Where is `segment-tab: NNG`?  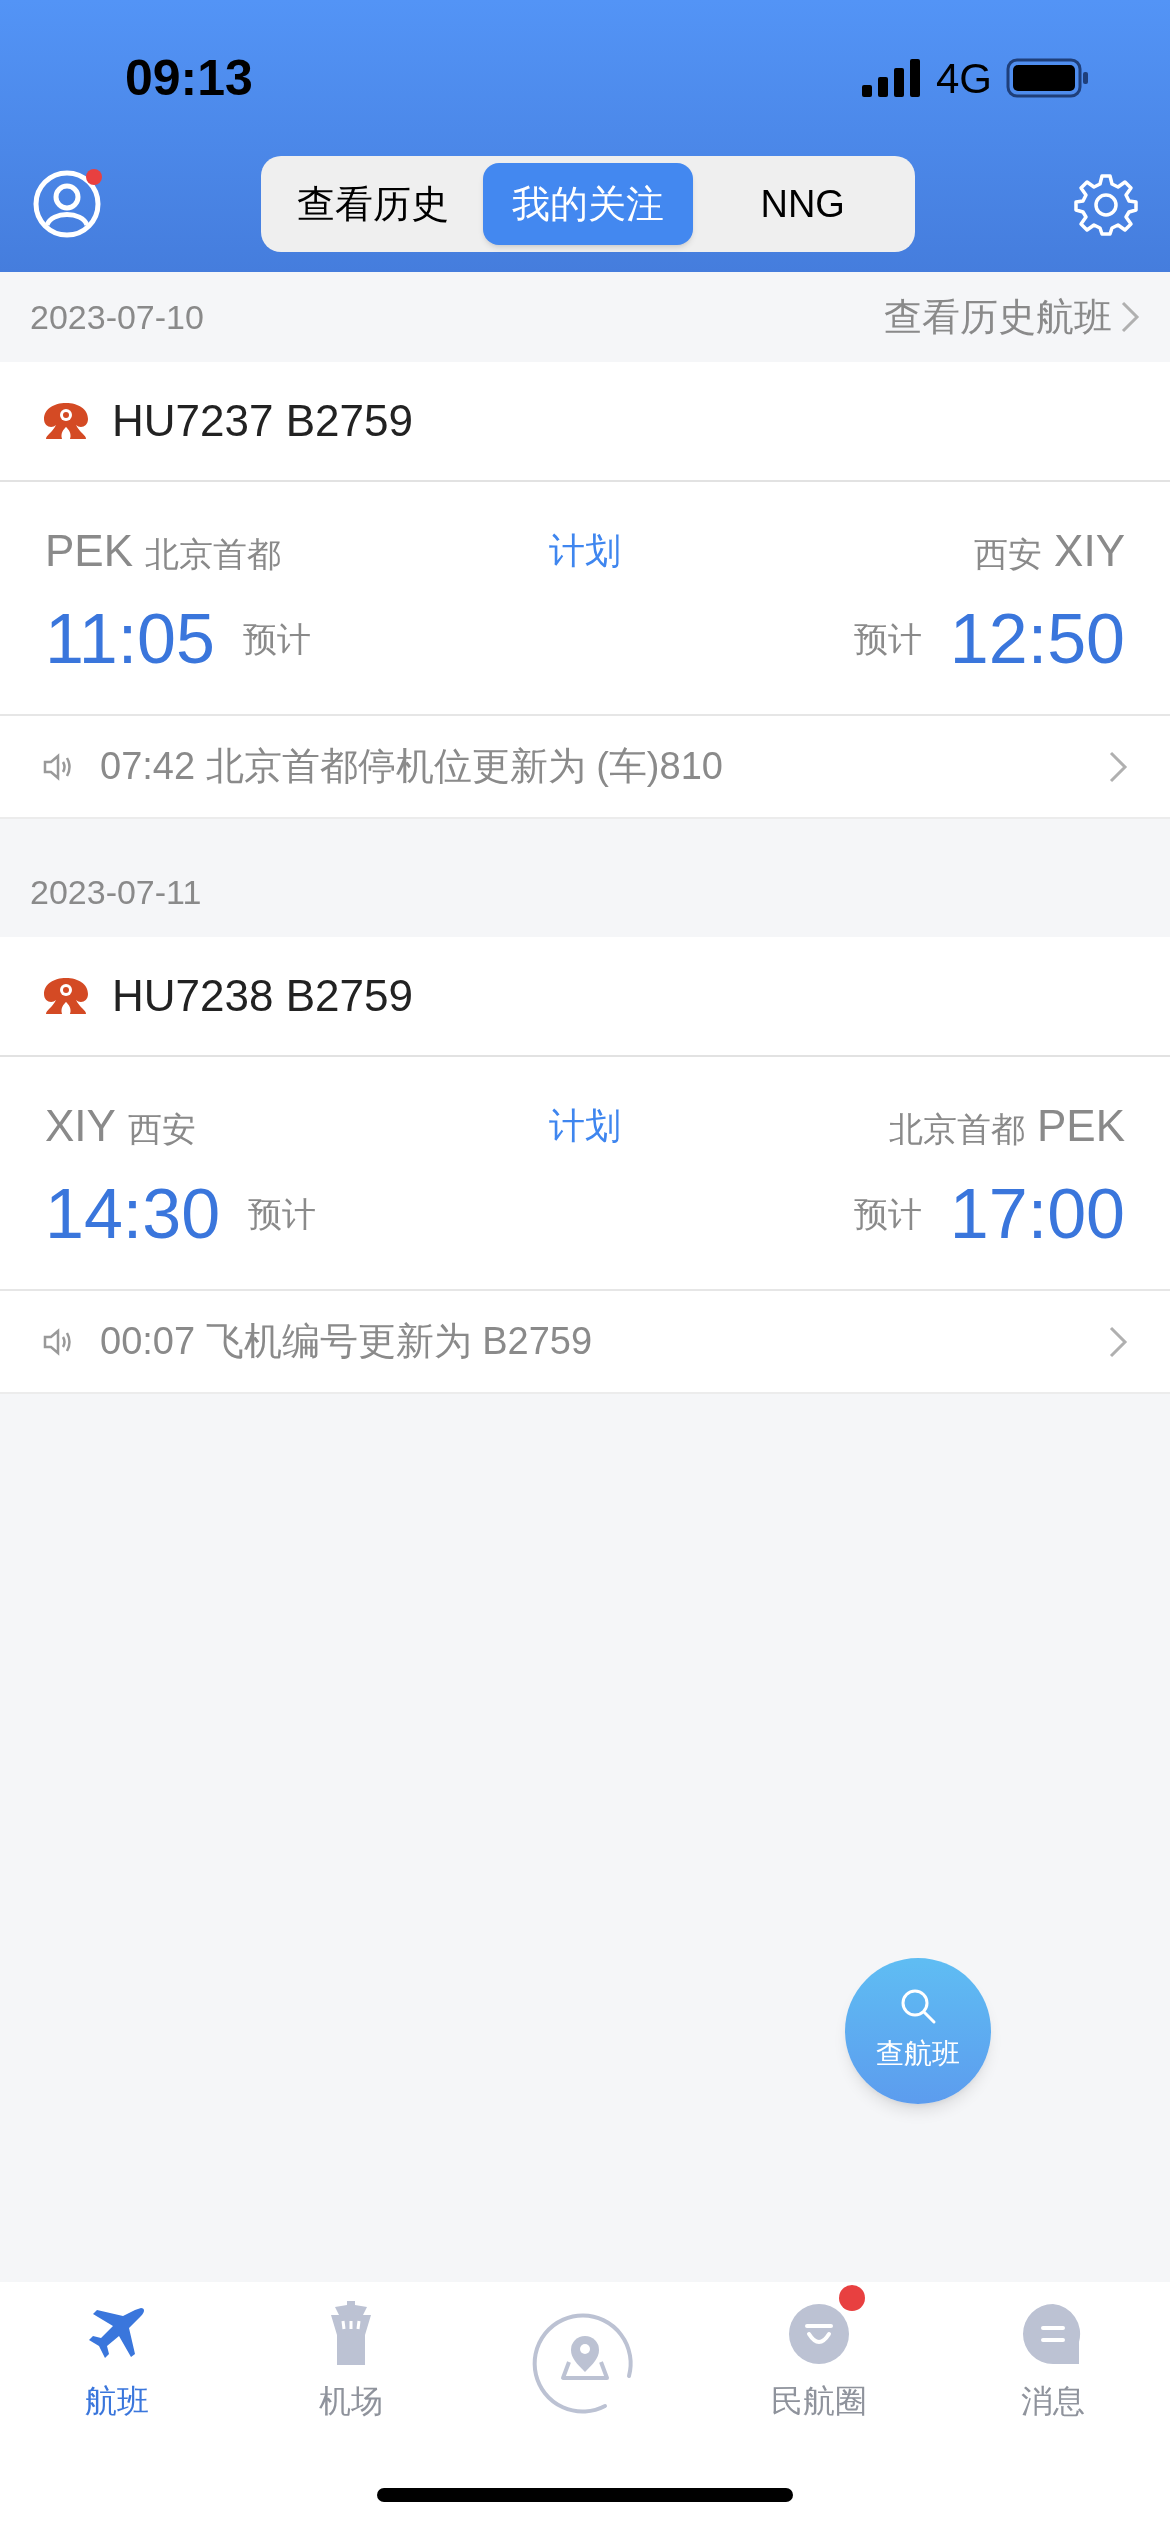 segment-tab: NNG is located at coordinates (802, 204).